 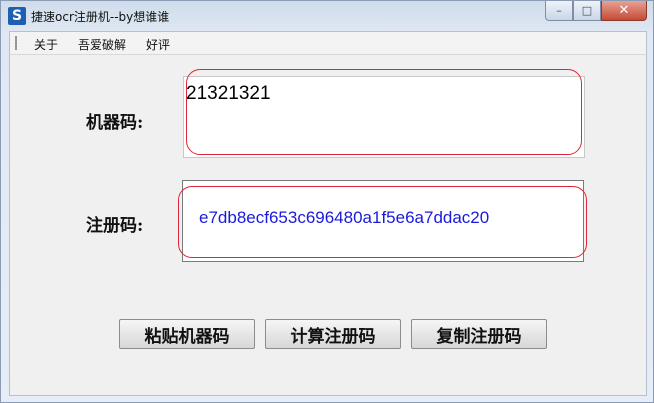 What do you see at coordinates (479, 334) in the screenshot?
I see `copy-reg-code-button: 复制注册码` at bounding box center [479, 334].